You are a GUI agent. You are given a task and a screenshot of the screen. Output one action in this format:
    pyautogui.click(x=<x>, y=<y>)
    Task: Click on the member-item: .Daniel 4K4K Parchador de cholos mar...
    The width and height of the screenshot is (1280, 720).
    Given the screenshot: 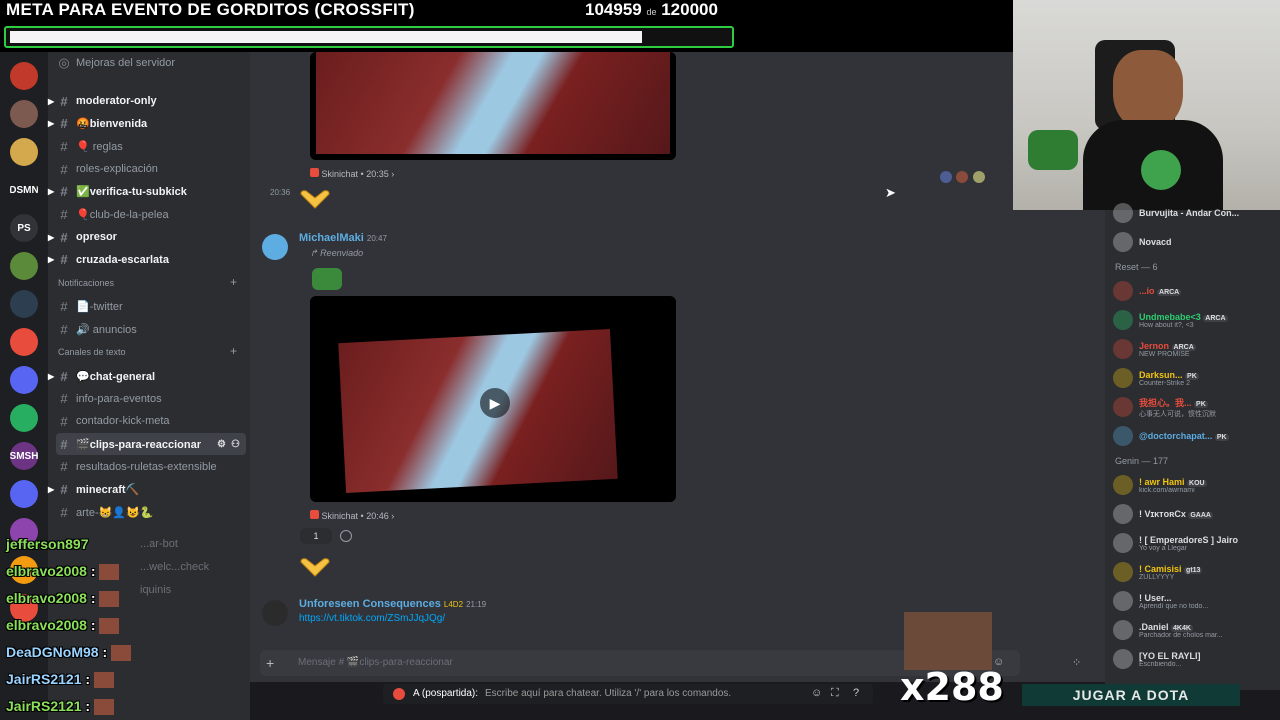 What is the action you would take?
    pyautogui.click(x=1194, y=630)
    